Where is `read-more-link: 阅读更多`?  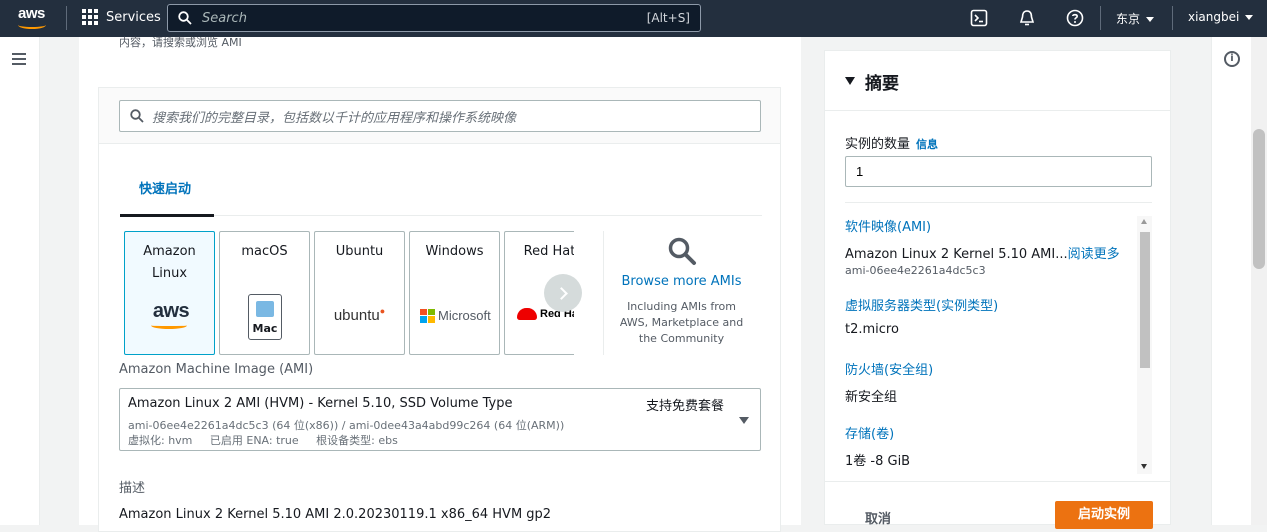 read-more-link: 阅读更多 is located at coordinates (1094, 254).